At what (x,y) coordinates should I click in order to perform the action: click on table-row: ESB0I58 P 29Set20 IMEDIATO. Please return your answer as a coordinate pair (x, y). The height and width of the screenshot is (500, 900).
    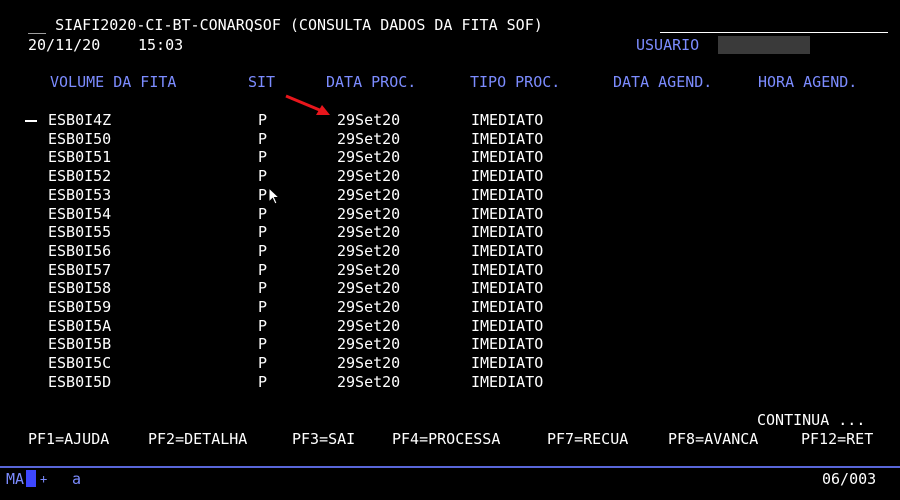
    Looking at the image, I should click on (450, 288).